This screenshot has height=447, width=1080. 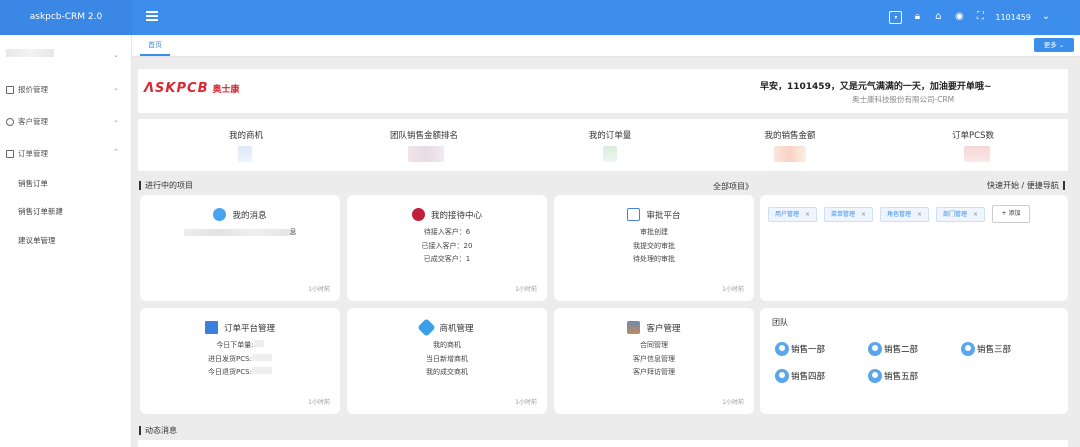 I want to click on sidebar-sub-suggestion: 建议单管理, so click(x=37, y=240).